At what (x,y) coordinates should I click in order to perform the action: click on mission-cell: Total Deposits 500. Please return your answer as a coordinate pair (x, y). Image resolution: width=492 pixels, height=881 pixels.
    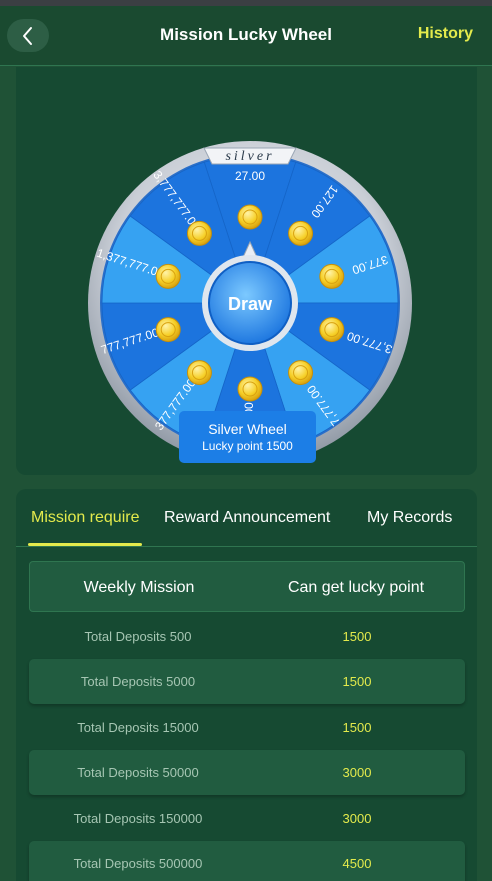
    Looking at the image, I should click on (138, 636).